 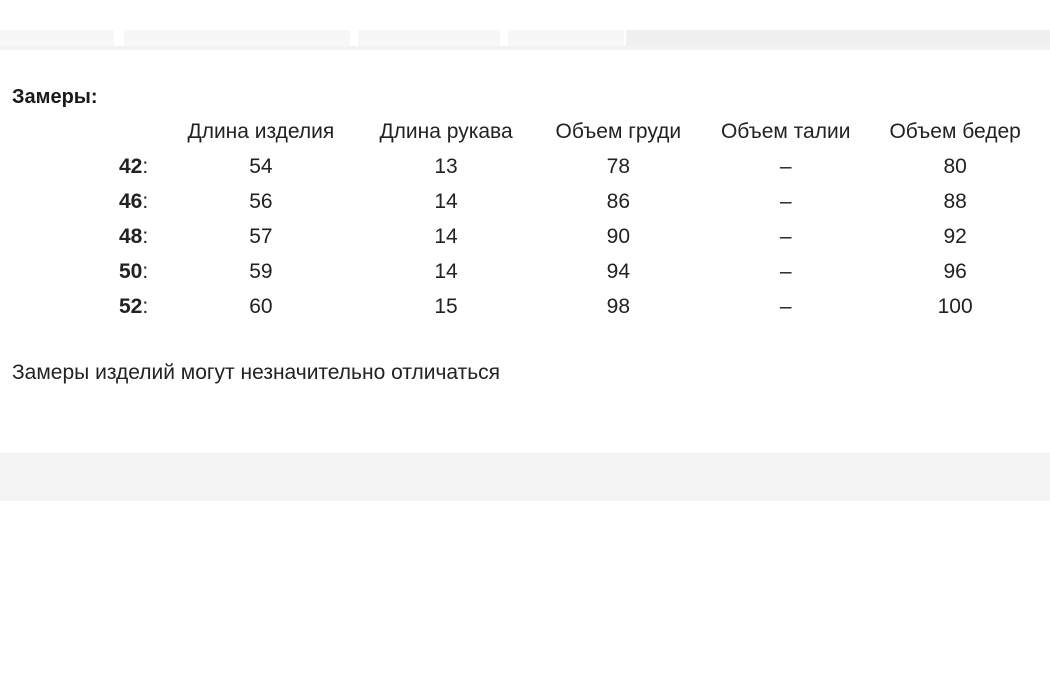 I want to click on cell-chest: 94, so click(x=618, y=271).